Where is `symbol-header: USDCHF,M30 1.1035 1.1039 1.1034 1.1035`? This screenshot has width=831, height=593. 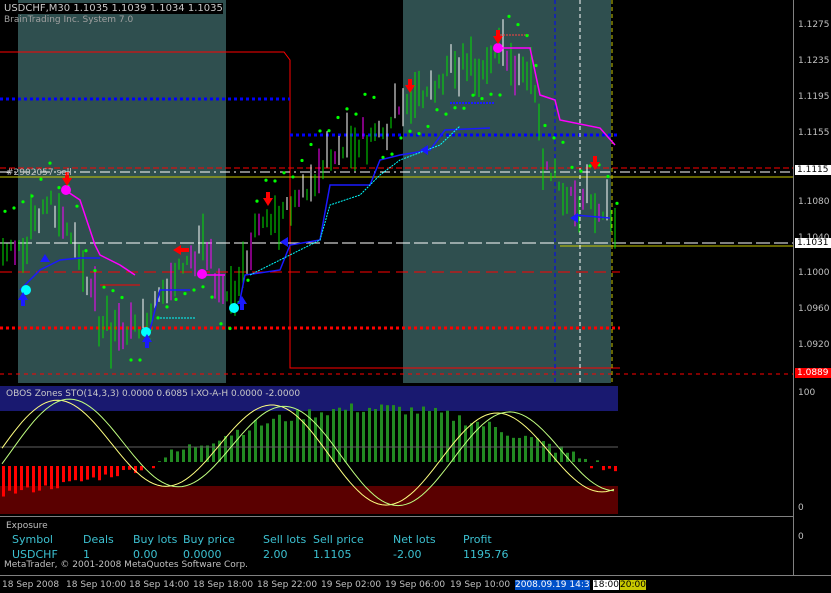
symbol-header: USDCHF,M30 1.1035 1.1039 1.1034 1.1035 is located at coordinates (113, 8).